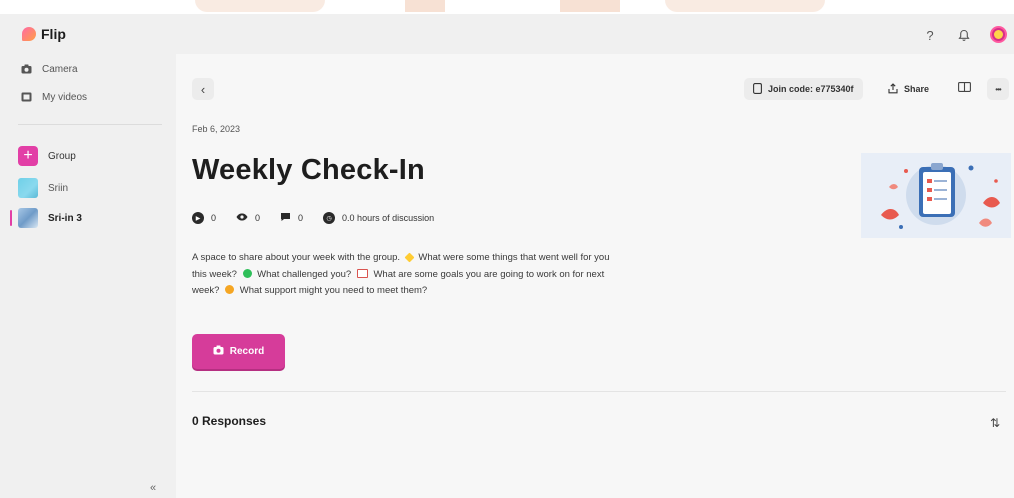 This screenshot has width=1014, height=498. Describe the element at coordinates (65, 218) in the screenshot. I see `sidebar-item-label: Sri-in 3` at that location.